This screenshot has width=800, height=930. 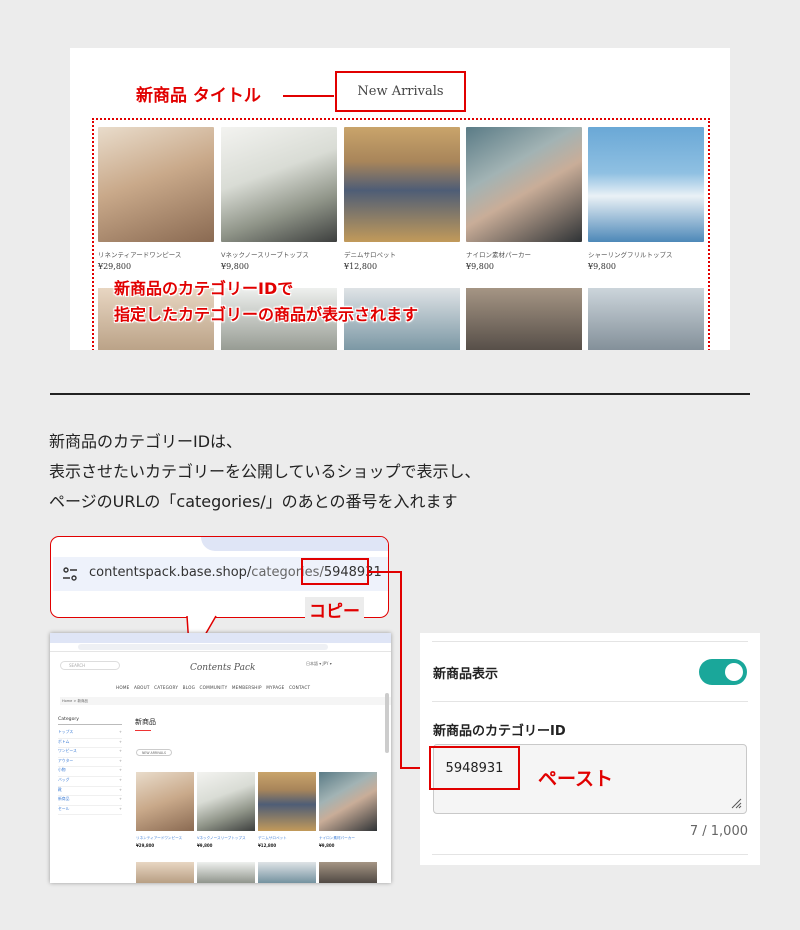 I want to click on nav-item: COMMUNITY, so click(x=214, y=687).